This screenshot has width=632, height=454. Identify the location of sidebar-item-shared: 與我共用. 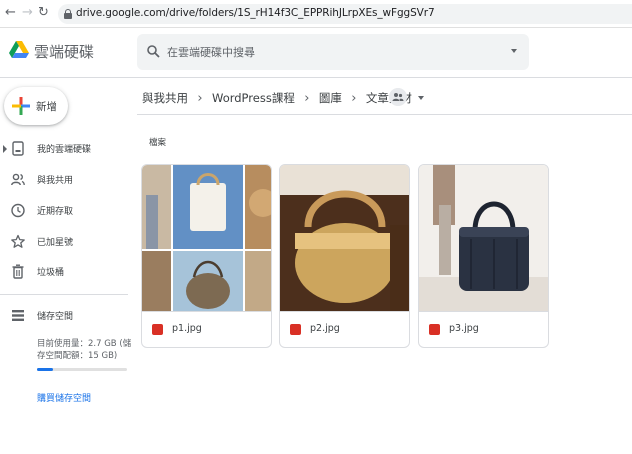
(64, 180).